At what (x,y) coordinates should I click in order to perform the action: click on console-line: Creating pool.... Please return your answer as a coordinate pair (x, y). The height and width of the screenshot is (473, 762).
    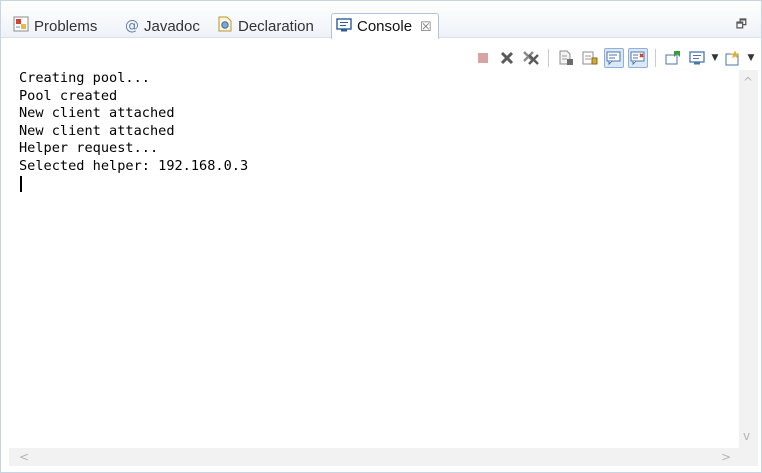
    Looking at the image, I should click on (84, 78).